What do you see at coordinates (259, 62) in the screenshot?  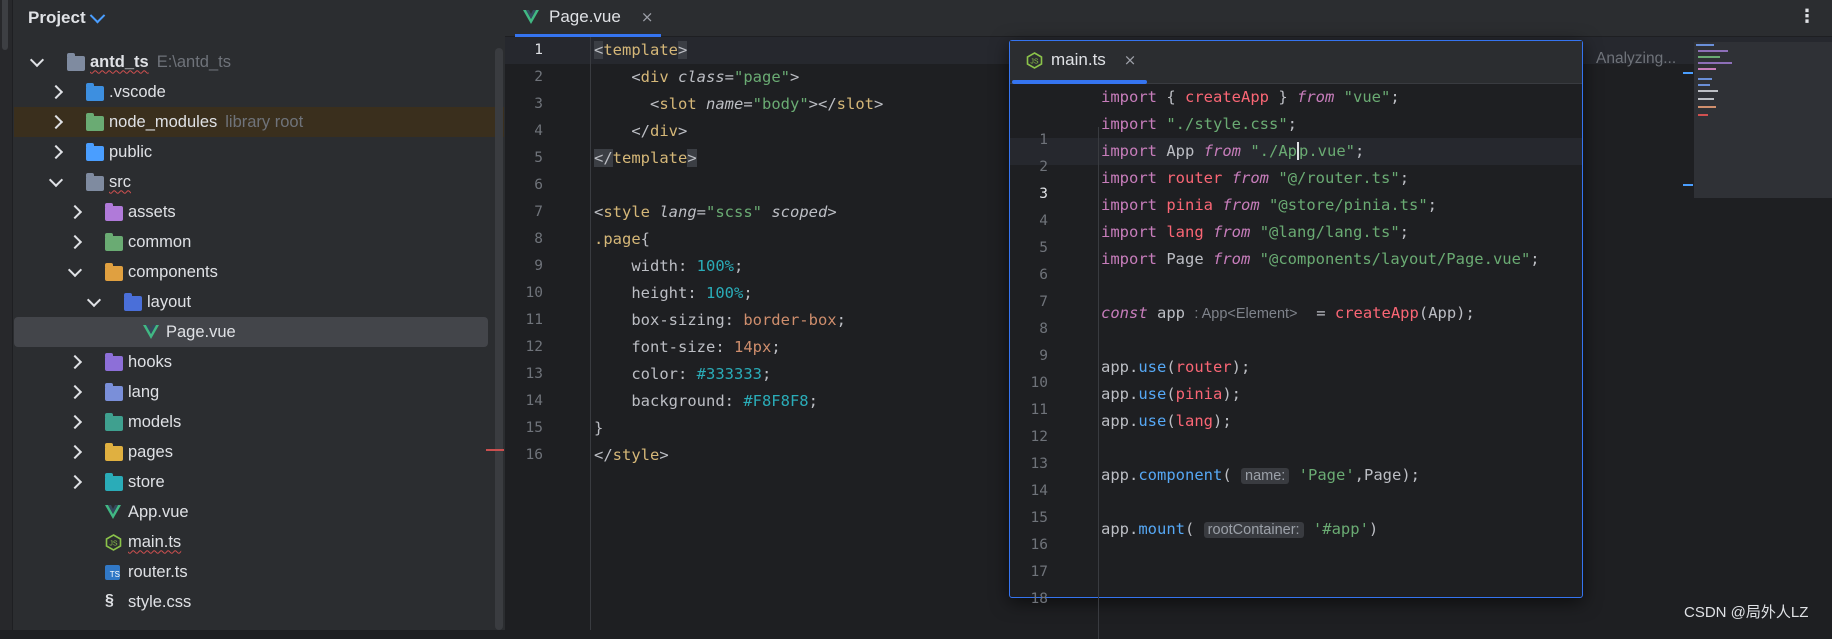 I see `tree-item-antd-ts: antd_ts E:\antd_ts` at bounding box center [259, 62].